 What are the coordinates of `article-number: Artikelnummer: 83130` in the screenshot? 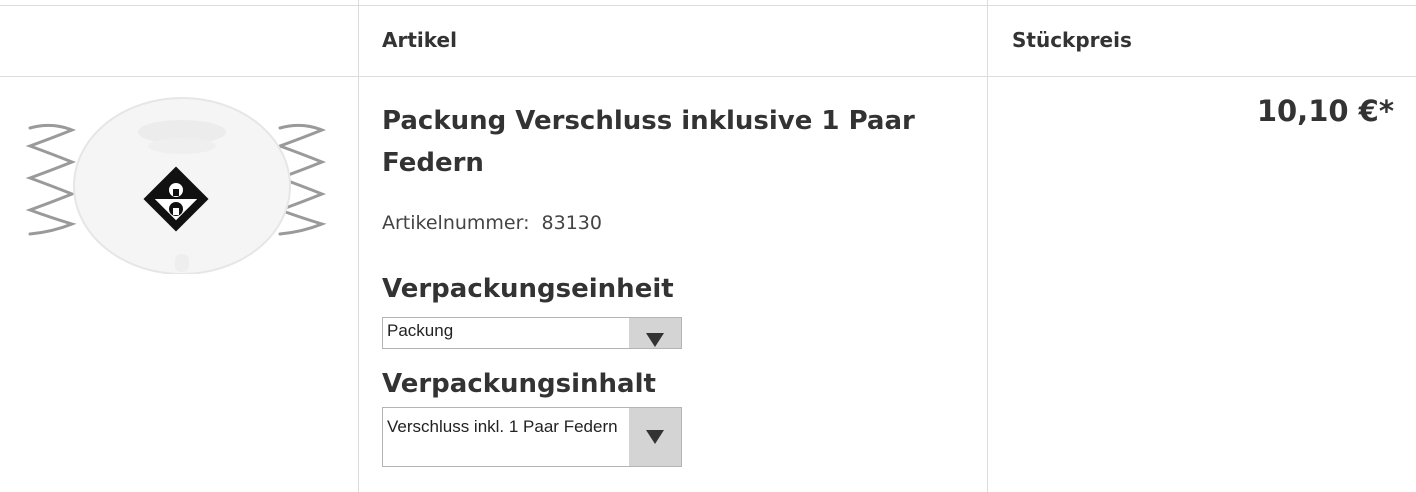 It's located at (492, 223).